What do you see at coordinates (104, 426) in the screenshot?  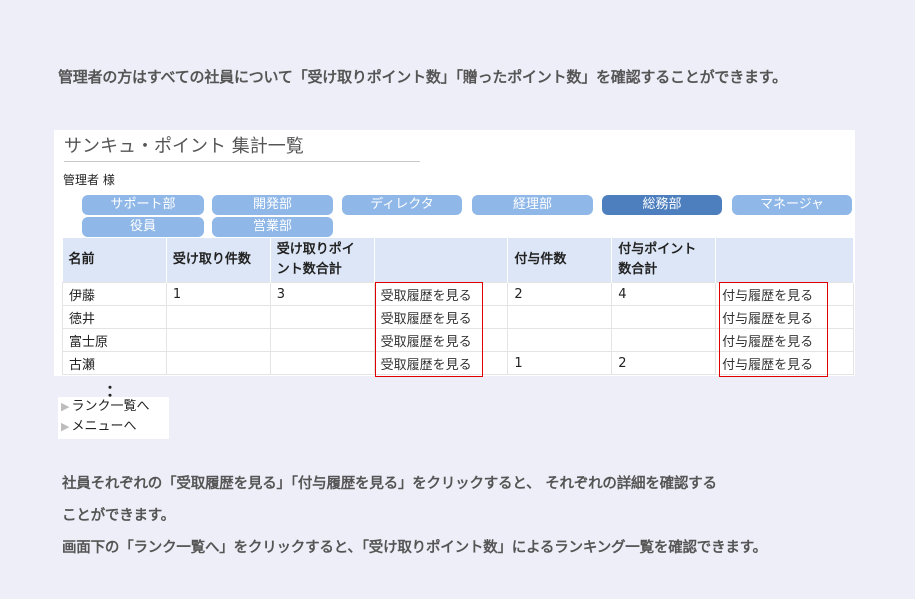 I see `menu-label: メニューへ` at bounding box center [104, 426].